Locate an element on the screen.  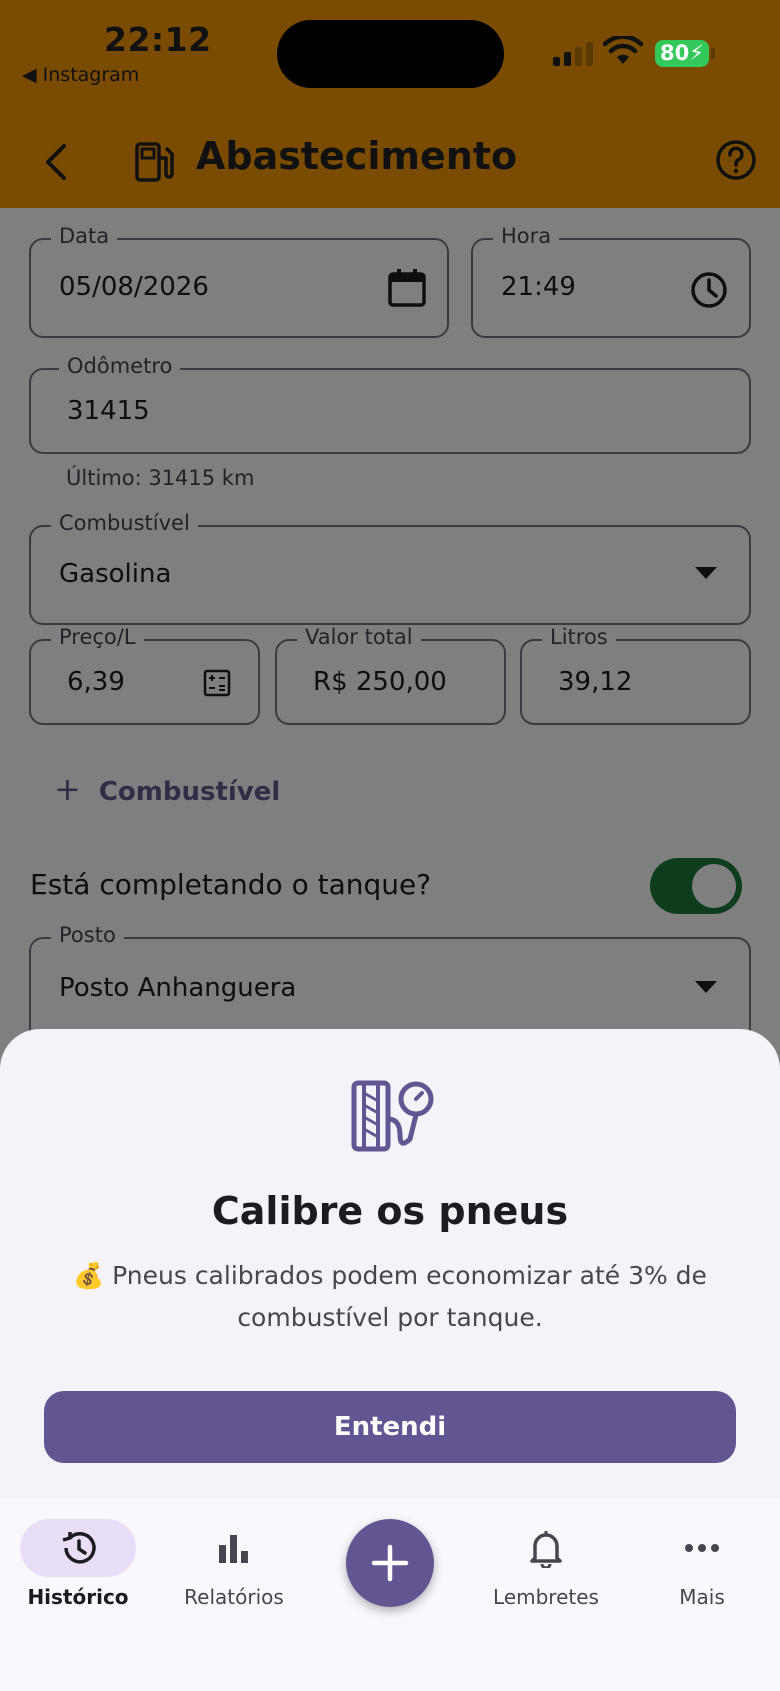
history-icon is located at coordinates (79, 1548).